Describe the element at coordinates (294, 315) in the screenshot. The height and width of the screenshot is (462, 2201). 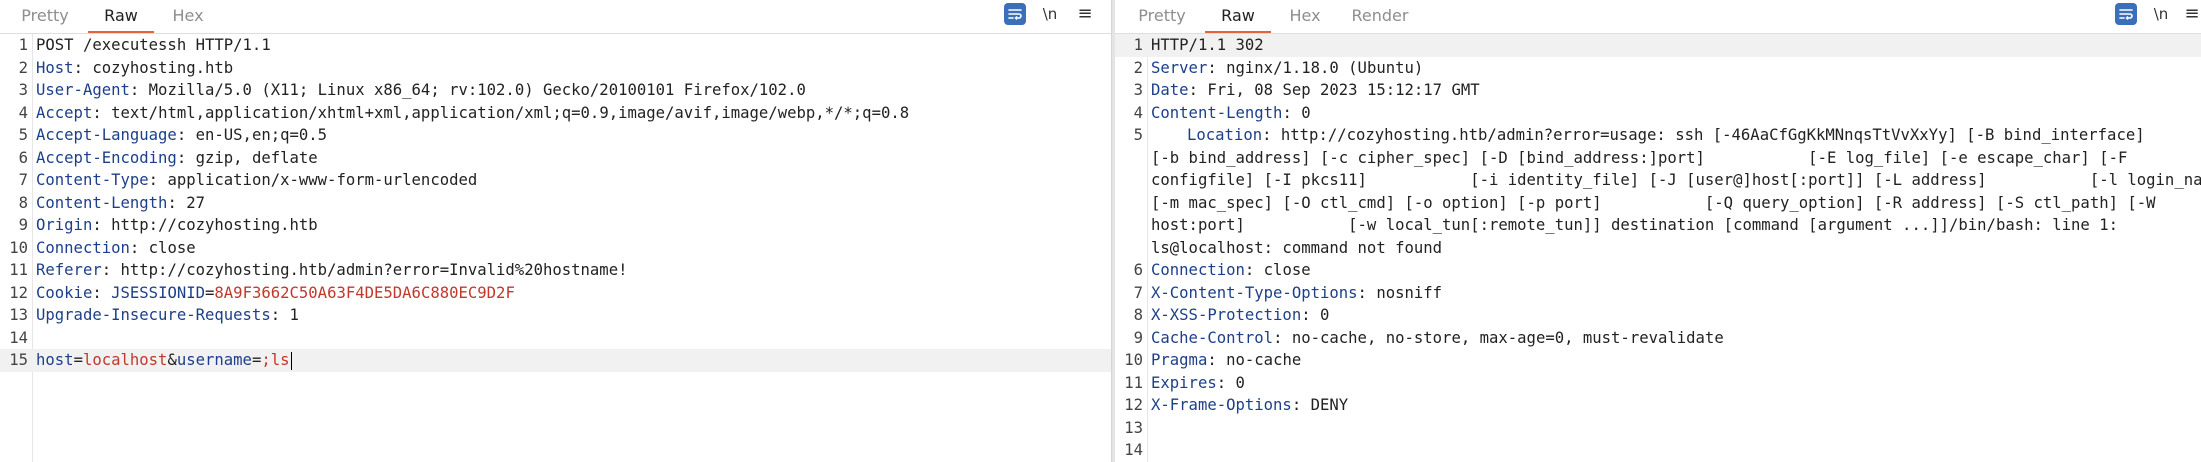
I see `header-value: 1` at that location.